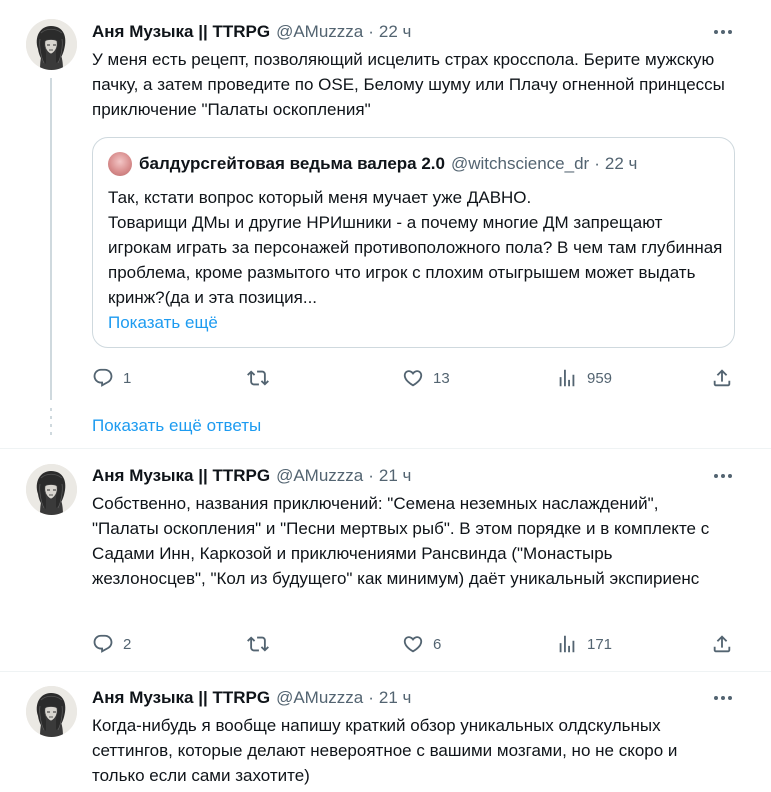 This screenshot has height=792, width=771. I want to click on views-button: 959, so click(584, 378).